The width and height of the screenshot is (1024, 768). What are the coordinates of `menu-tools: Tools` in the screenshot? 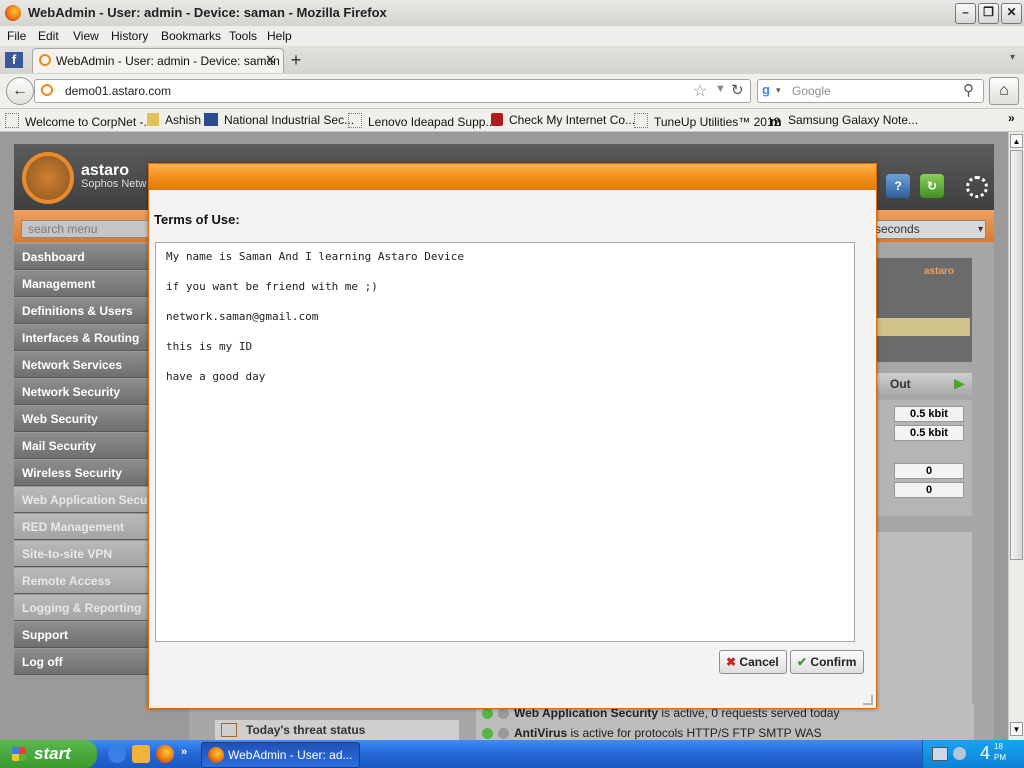 It's located at (243, 36).